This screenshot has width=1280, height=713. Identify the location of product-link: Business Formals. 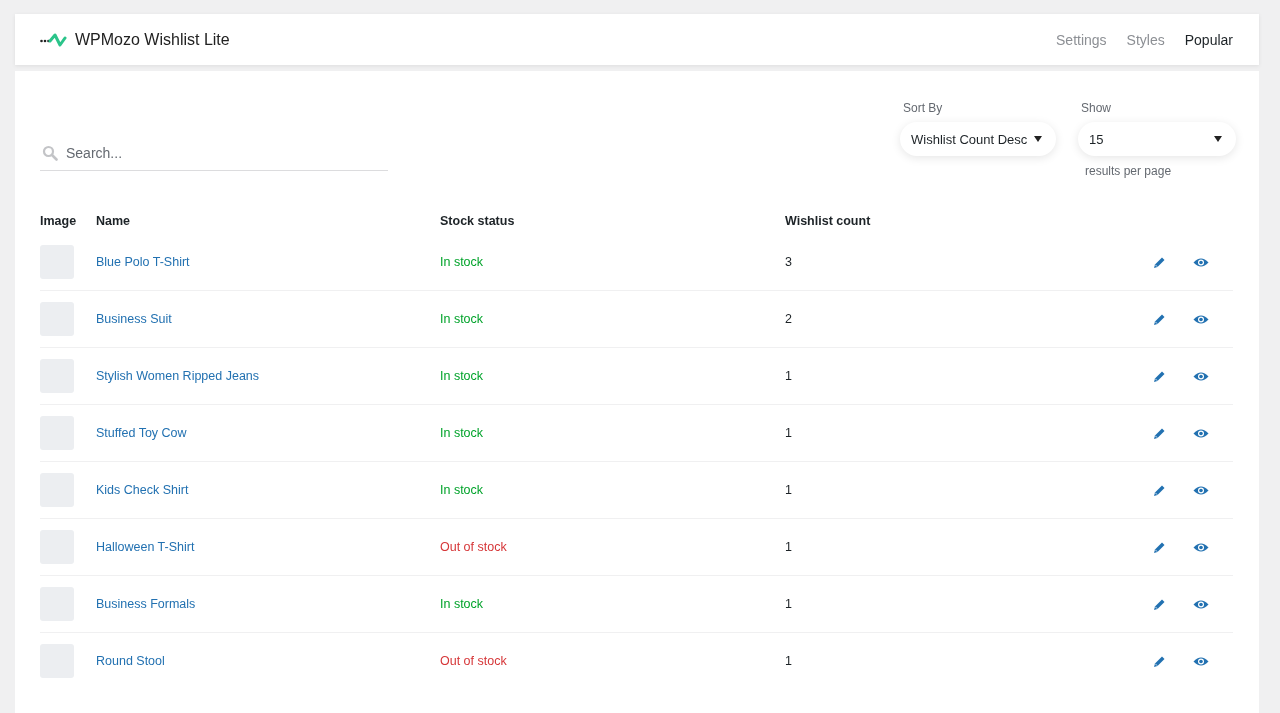
(146, 604).